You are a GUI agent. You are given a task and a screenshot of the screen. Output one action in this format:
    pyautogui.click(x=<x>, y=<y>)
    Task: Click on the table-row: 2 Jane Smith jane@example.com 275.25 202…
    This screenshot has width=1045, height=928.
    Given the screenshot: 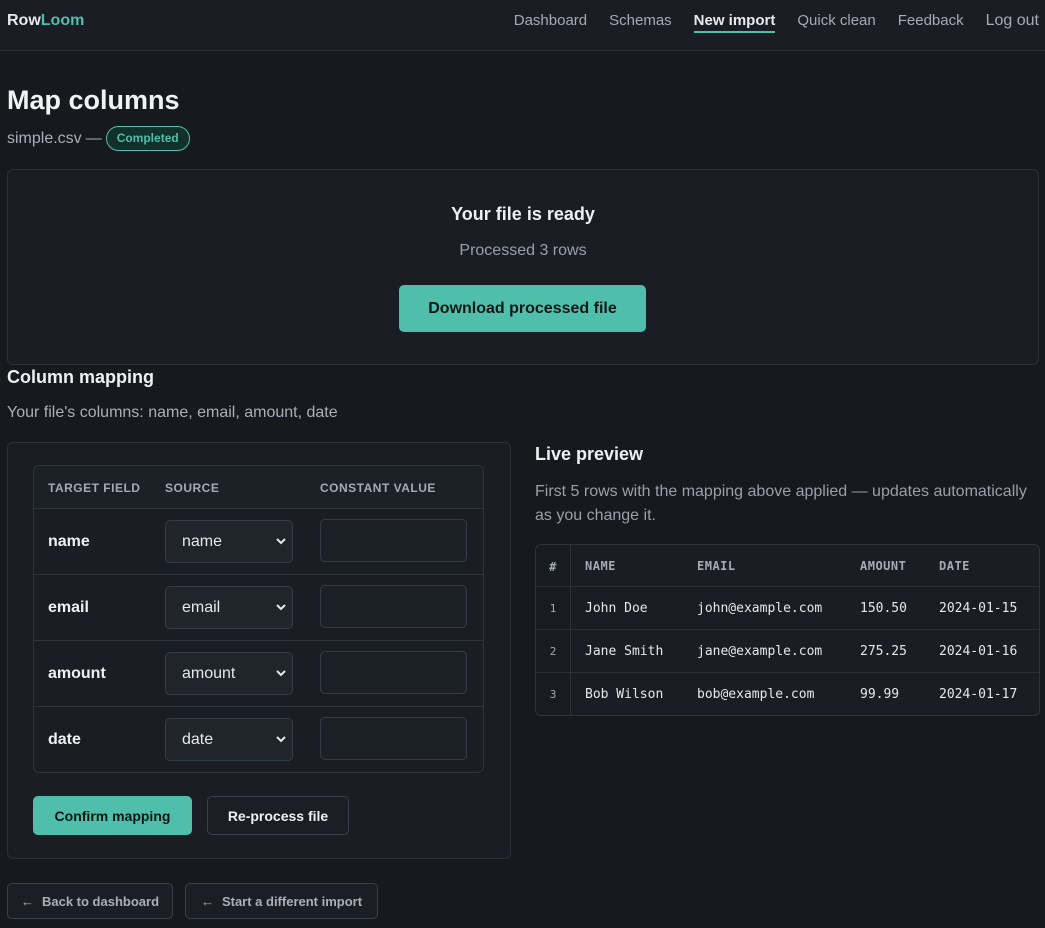 What is the action you would take?
    pyautogui.click(x=787, y=651)
    